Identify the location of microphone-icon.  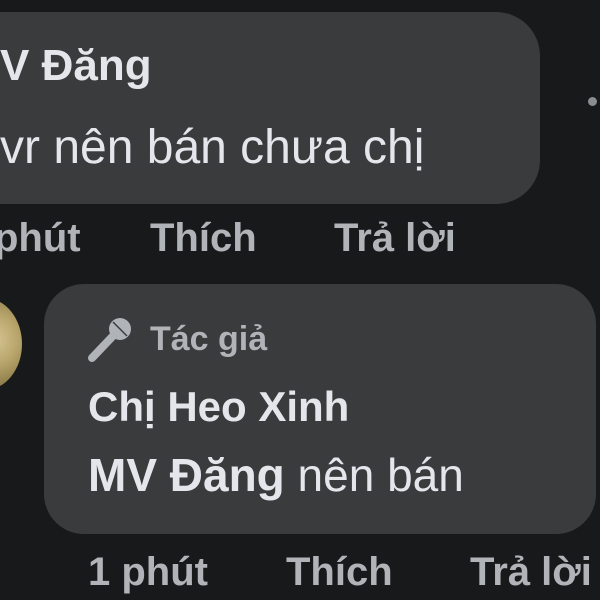
(109, 340).